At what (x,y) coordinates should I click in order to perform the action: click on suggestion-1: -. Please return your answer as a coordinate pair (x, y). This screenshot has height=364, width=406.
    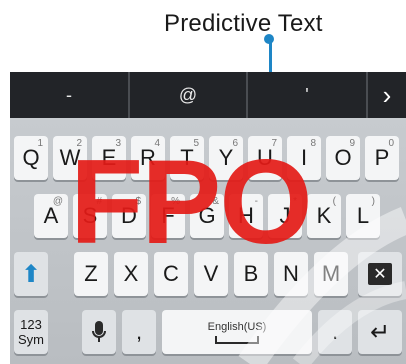
    Looking at the image, I should click on (69, 95).